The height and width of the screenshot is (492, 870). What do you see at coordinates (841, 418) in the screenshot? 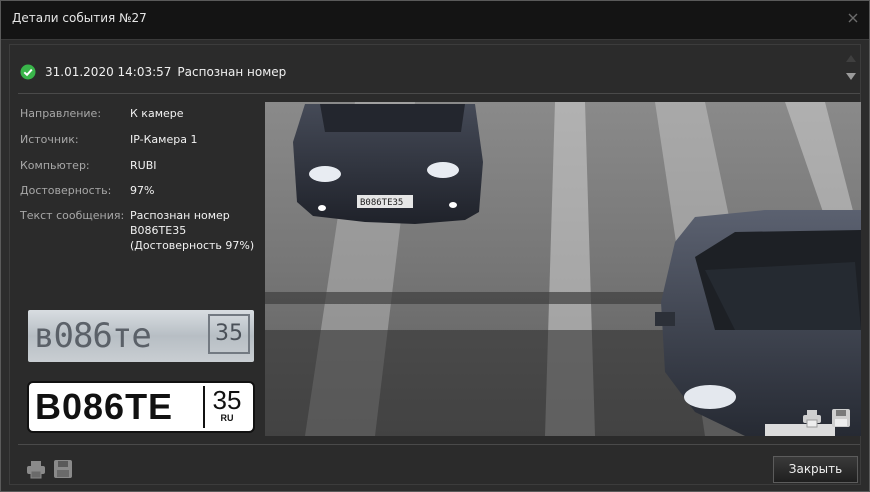
I see `photo-save-icon` at bounding box center [841, 418].